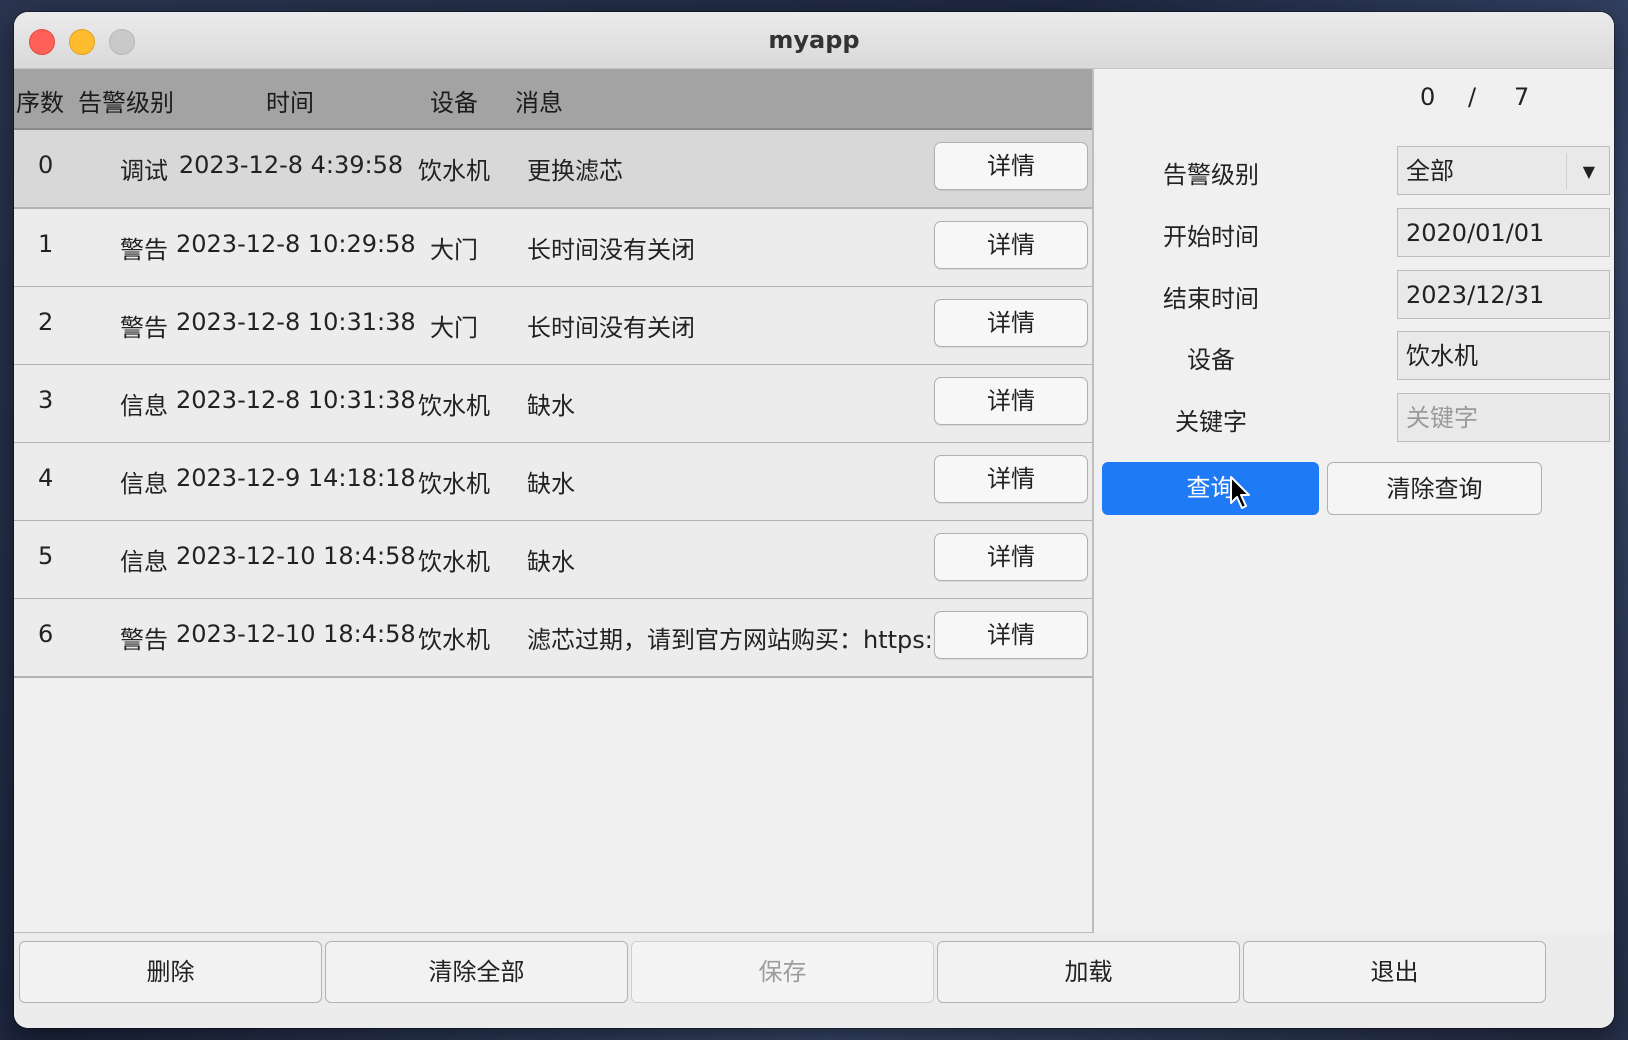 The image size is (1628, 1040). What do you see at coordinates (1430, 171) in the screenshot?
I see `level-select-value: 全部` at bounding box center [1430, 171].